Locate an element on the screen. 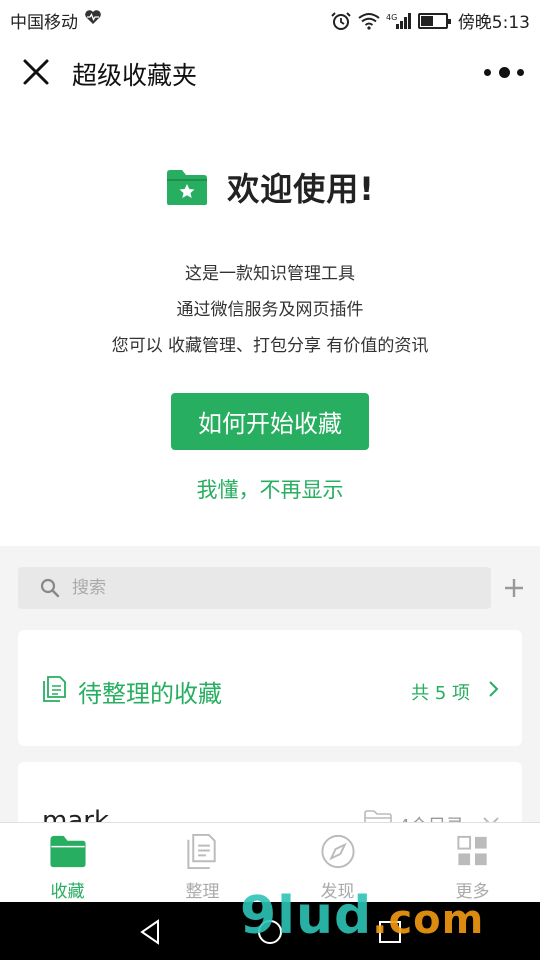 This screenshot has width=540, height=960. more-options-icon is located at coordinates (504, 72).